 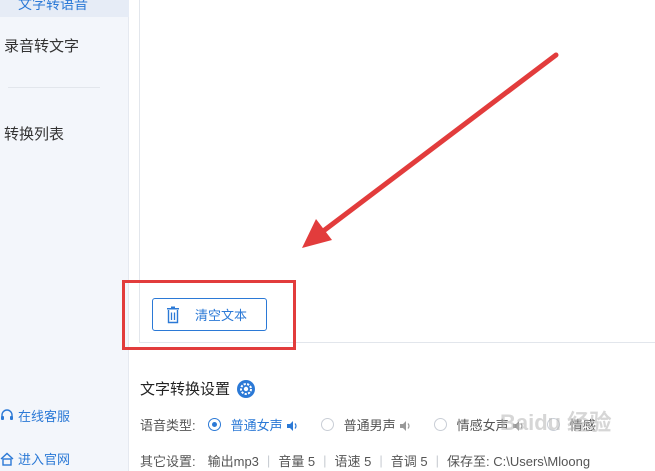 I want to click on annotation-highlight-box, so click(x=209, y=315).